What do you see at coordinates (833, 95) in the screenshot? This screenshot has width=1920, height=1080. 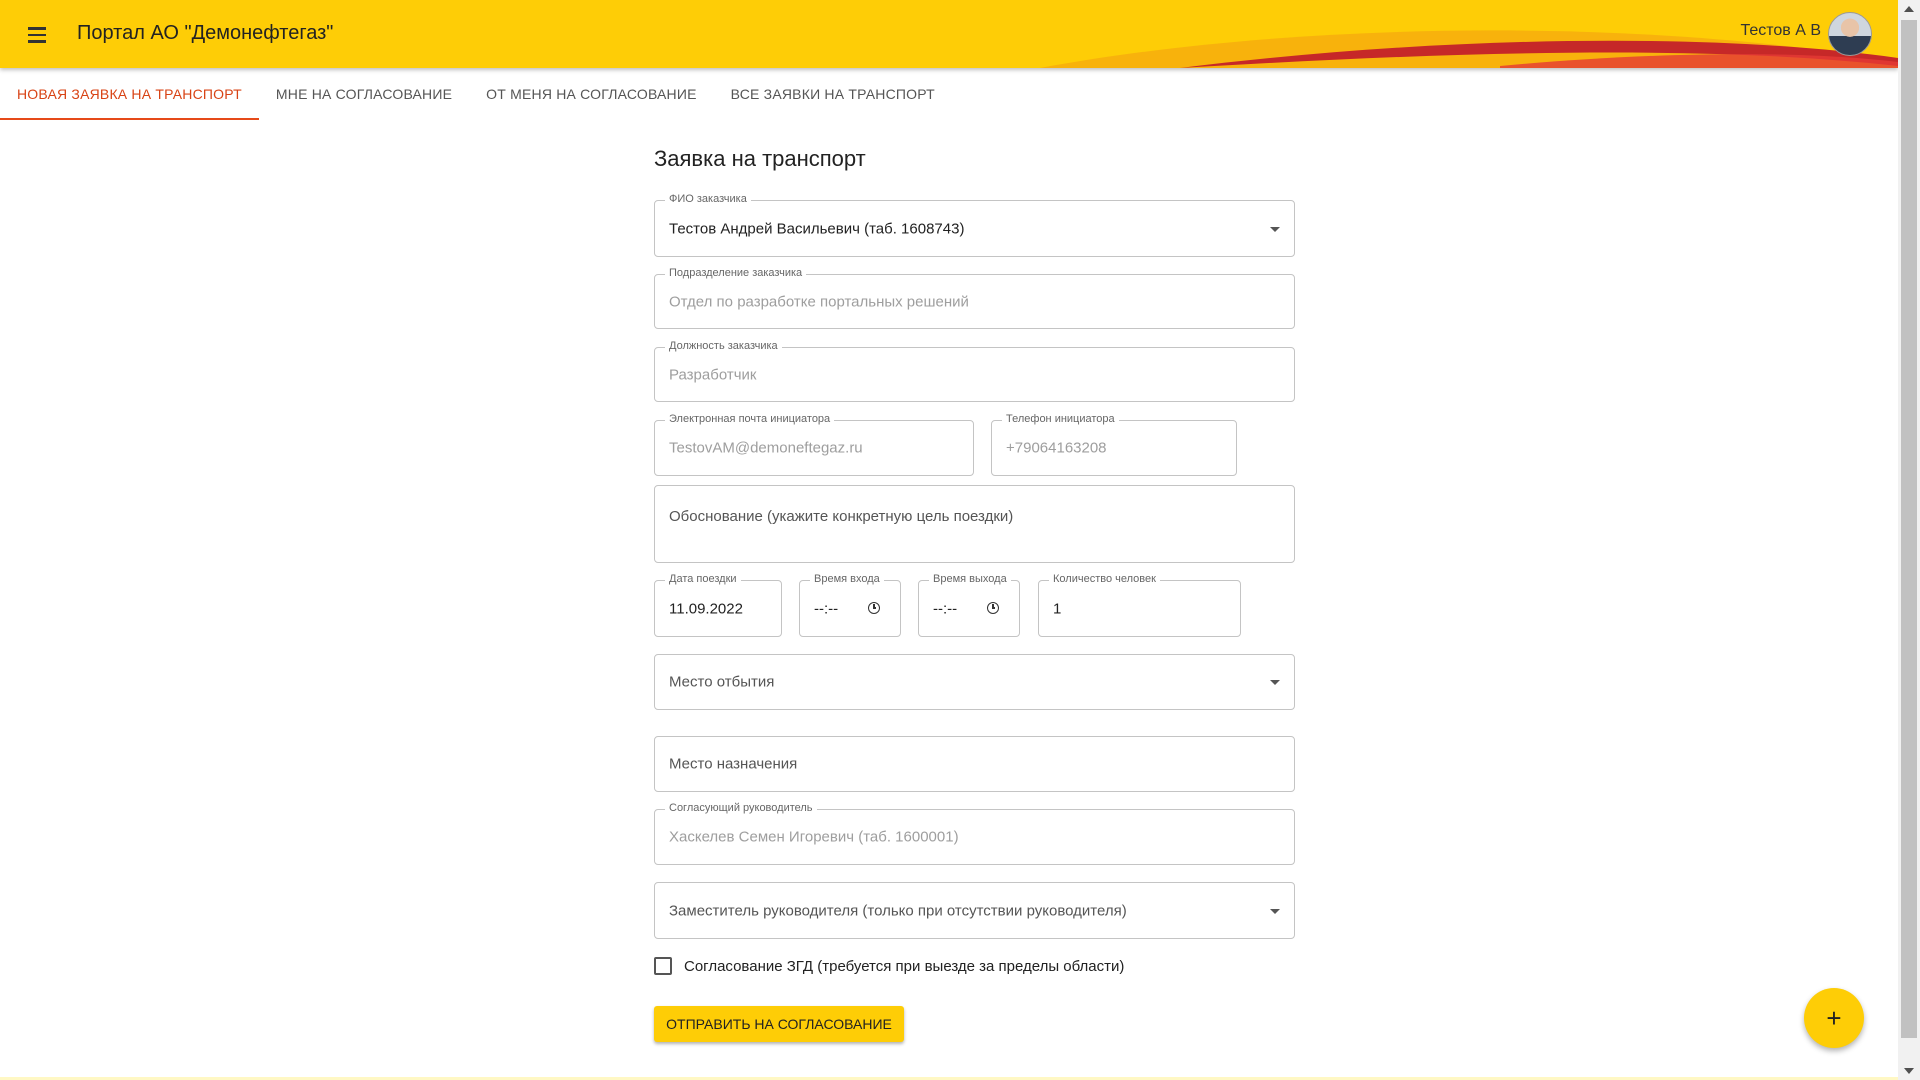 I see `tab-all-requests: ВСЕ ЗАЯВКИ НА ТРАНСПОРТ` at bounding box center [833, 95].